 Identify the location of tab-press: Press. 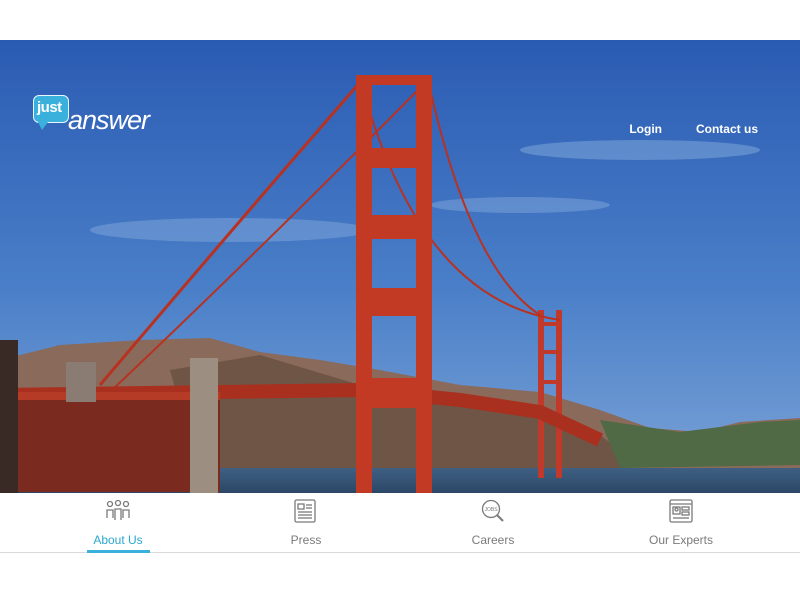
(306, 523).